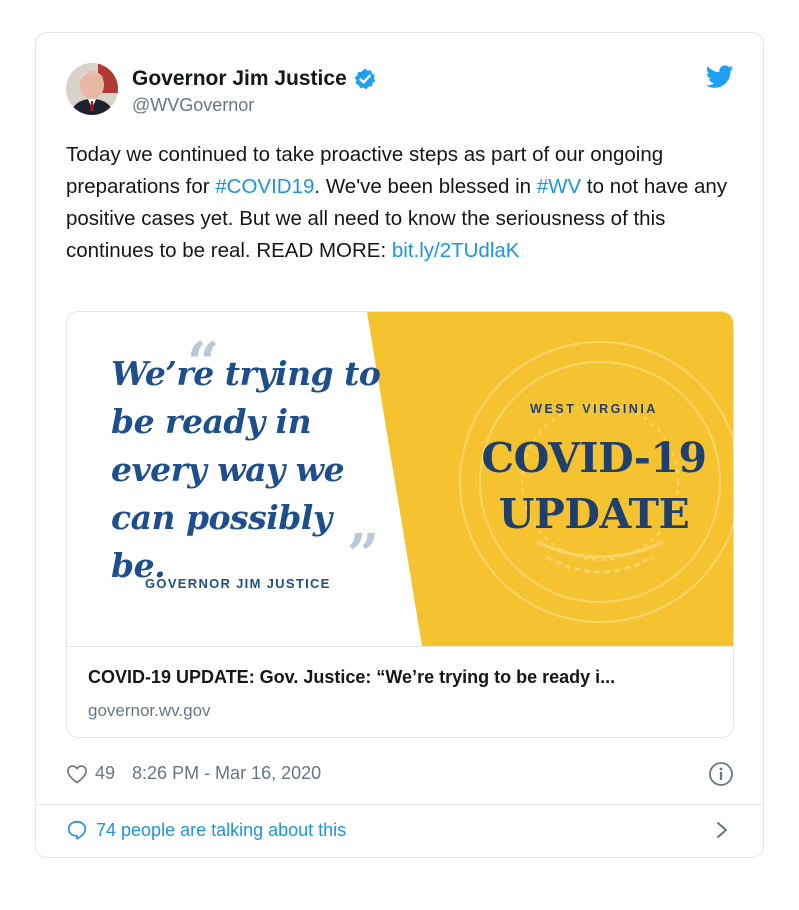 The height and width of the screenshot is (910, 799). Describe the element at coordinates (425, 186) in the screenshot. I see `tweet-text-part: . We've been blessed in` at that location.